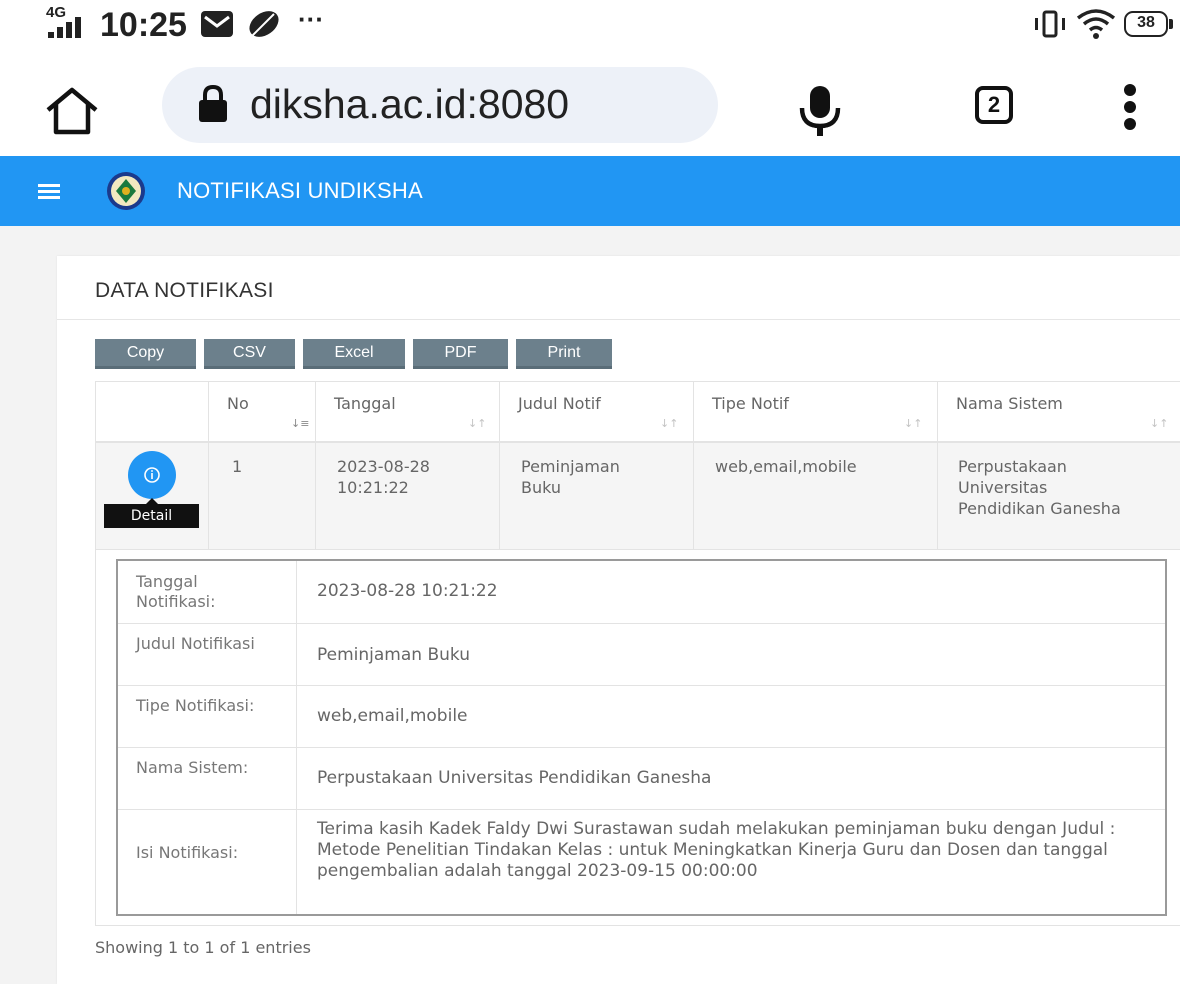  I want to click on cell-tanggal: 2023-08-28 10:21:22, so click(383, 477).